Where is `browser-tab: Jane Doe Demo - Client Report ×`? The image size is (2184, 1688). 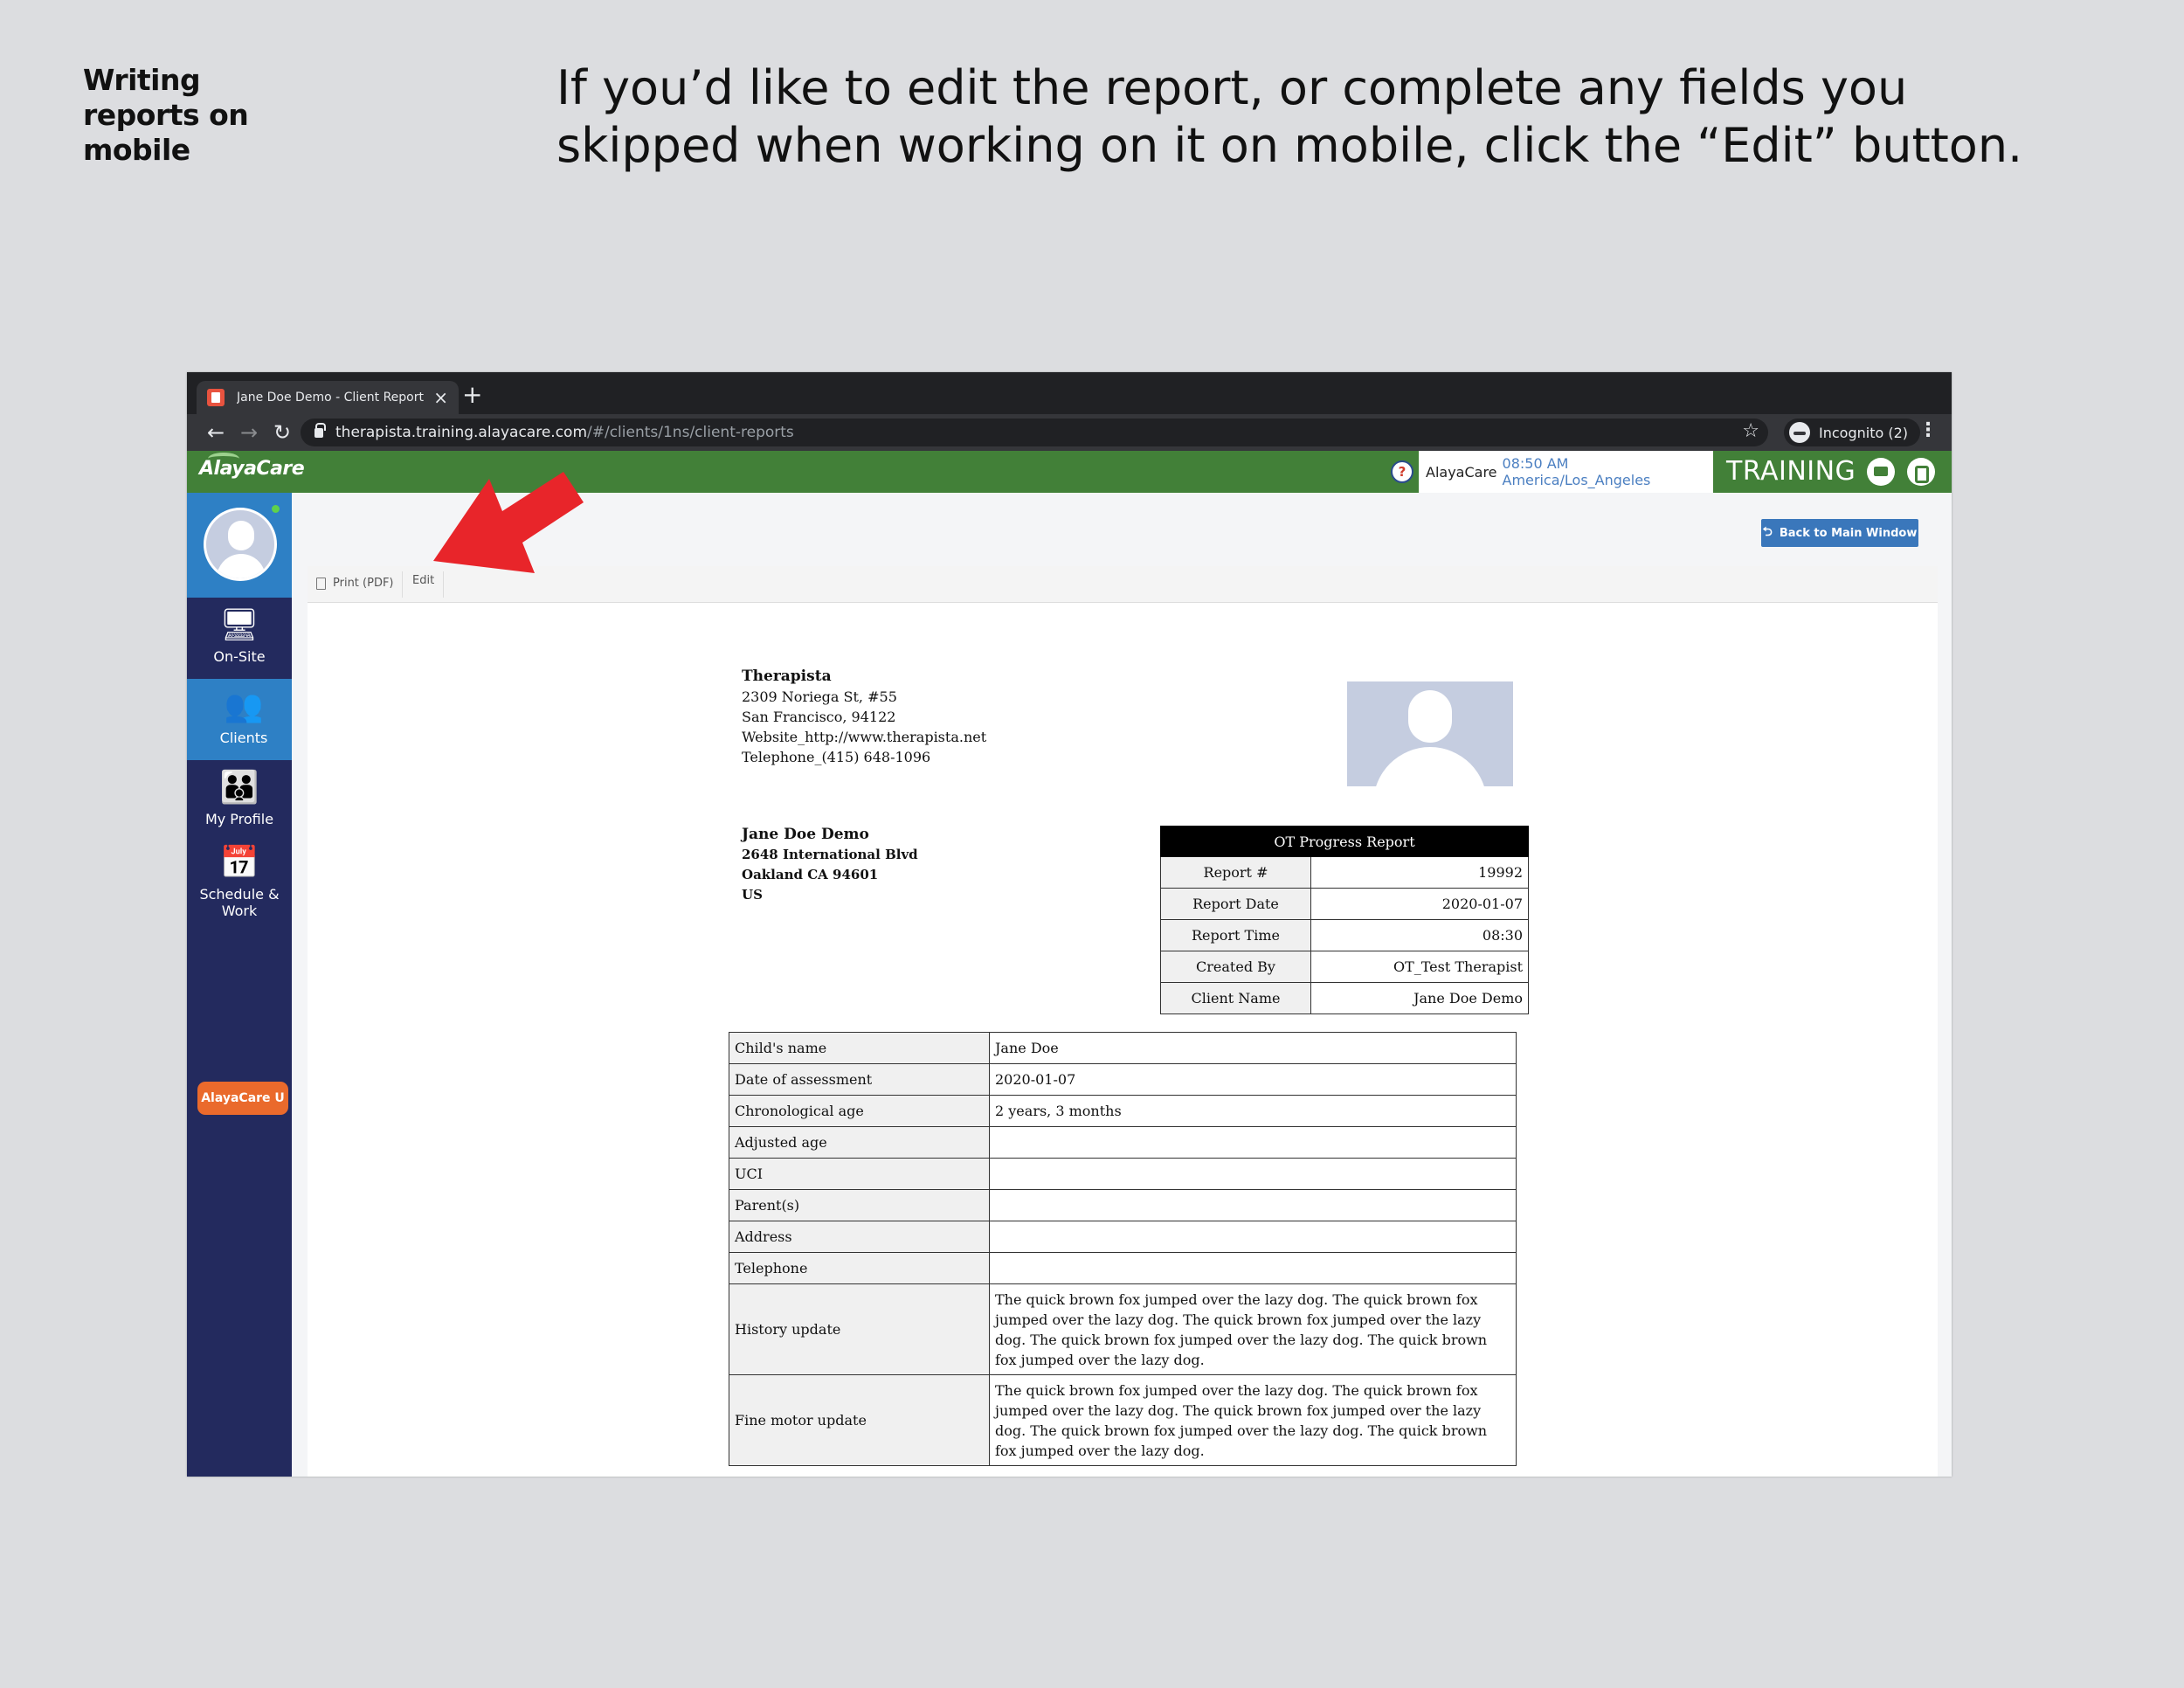 browser-tab: Jane Doe Demo - Client Report × is located at coordinates (328, 397).